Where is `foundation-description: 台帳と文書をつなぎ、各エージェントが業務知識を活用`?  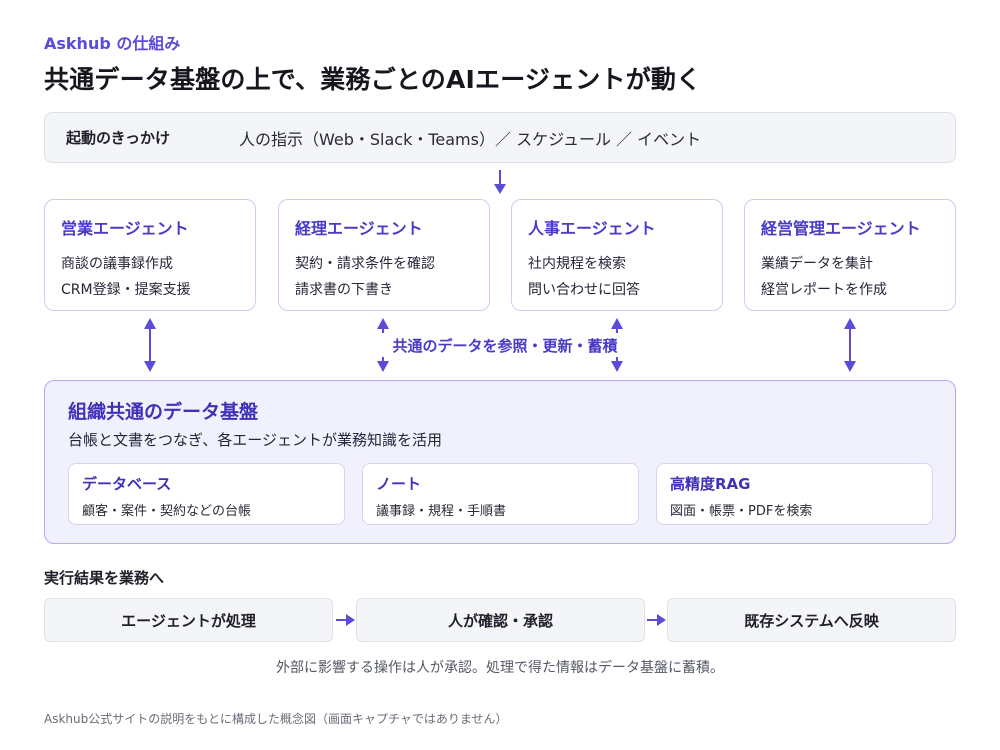
foundation-description: 台帳と文書をつなぎ、各エージェントが業務知識を活用 is located at coordinates (255, 440).